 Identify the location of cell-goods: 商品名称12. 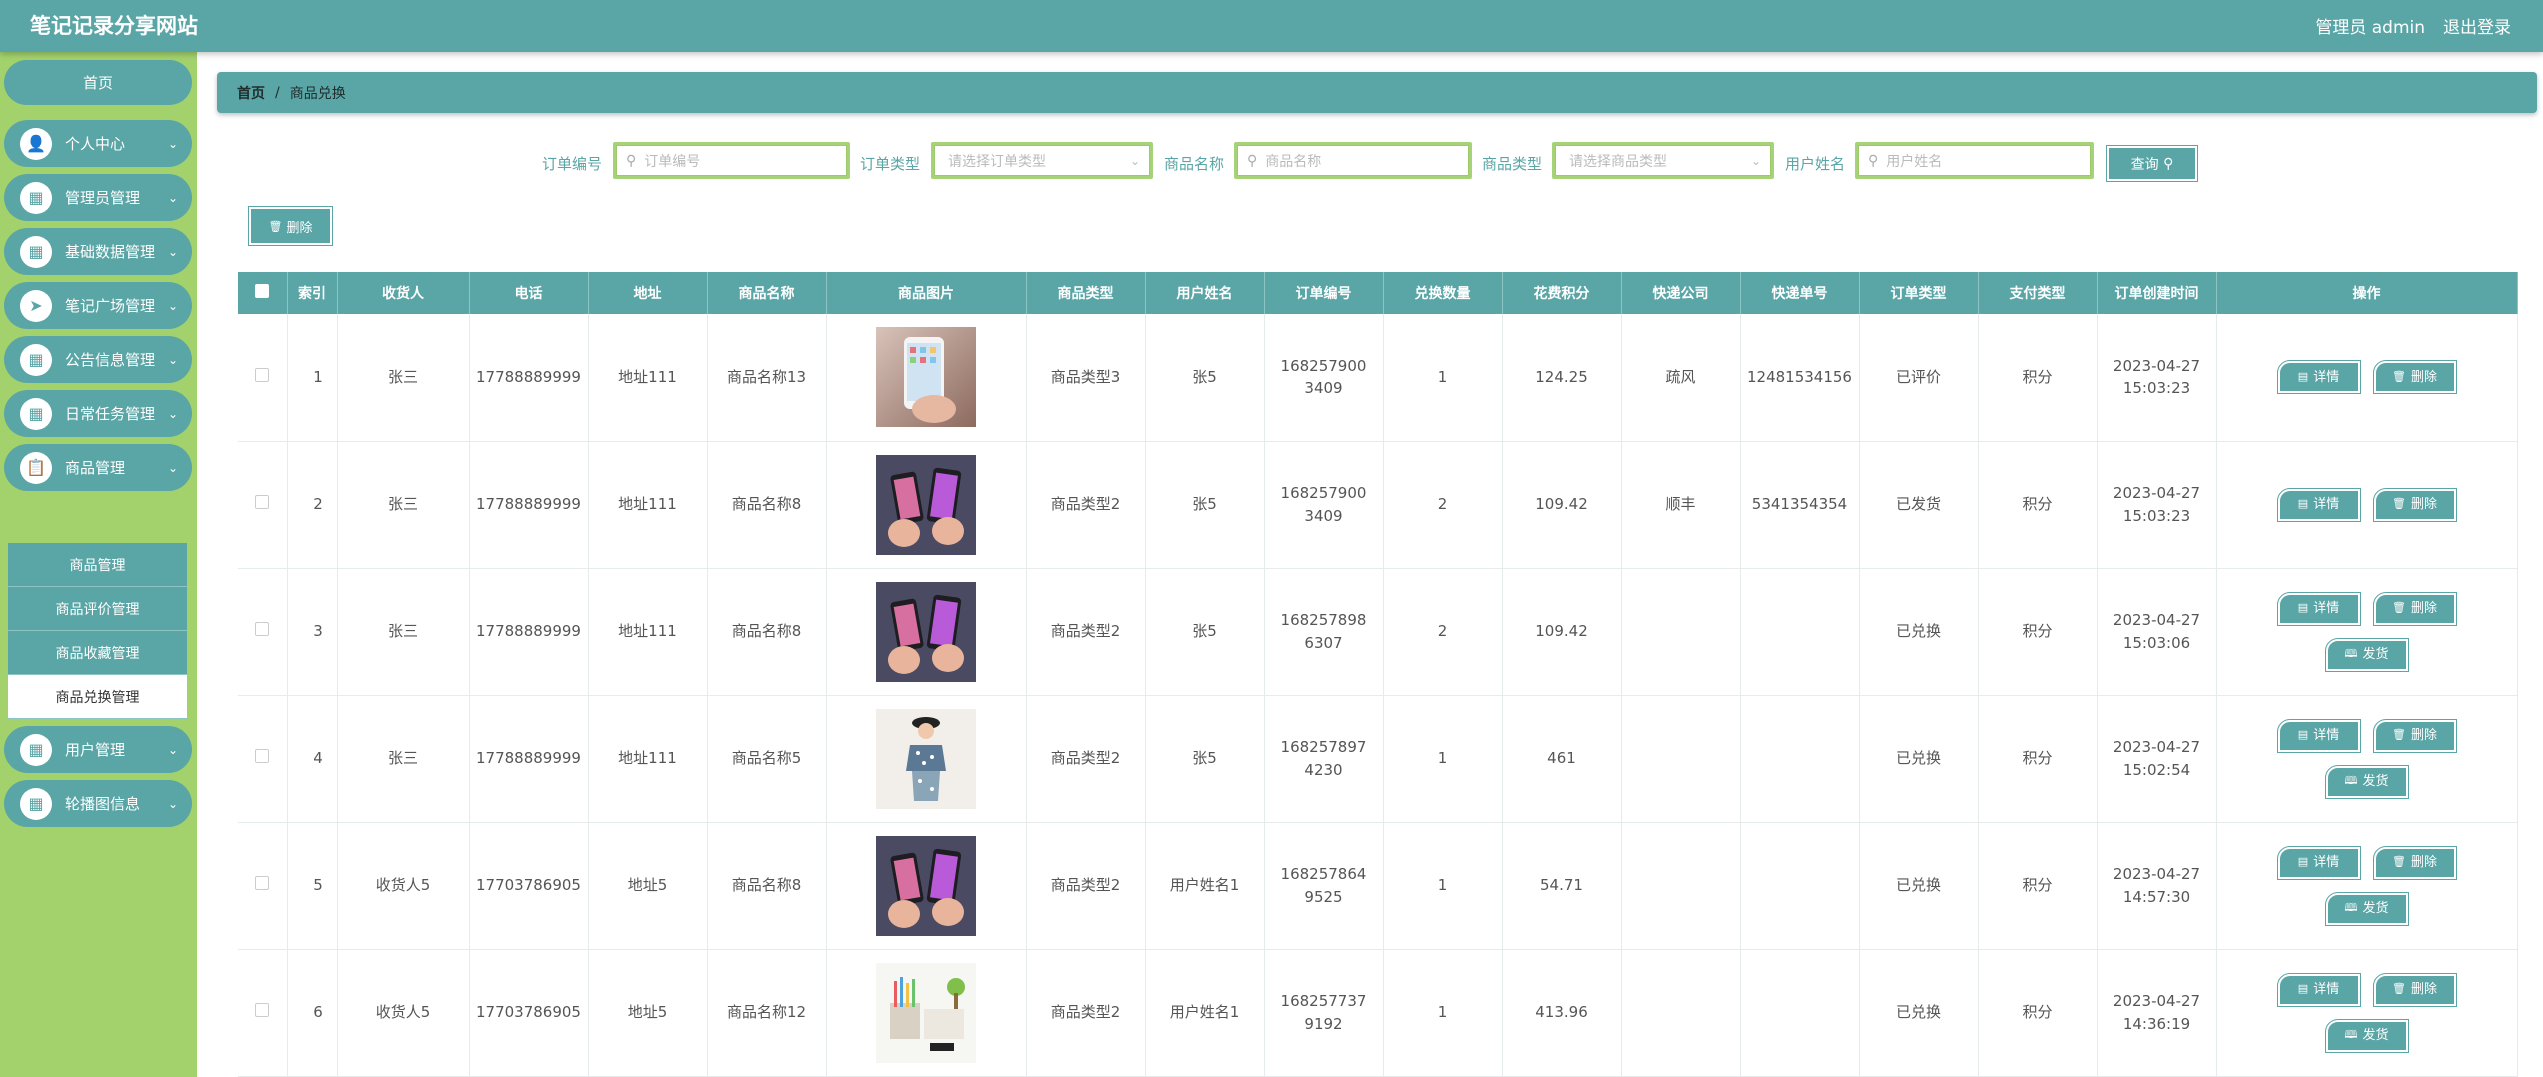
(767, 1013).